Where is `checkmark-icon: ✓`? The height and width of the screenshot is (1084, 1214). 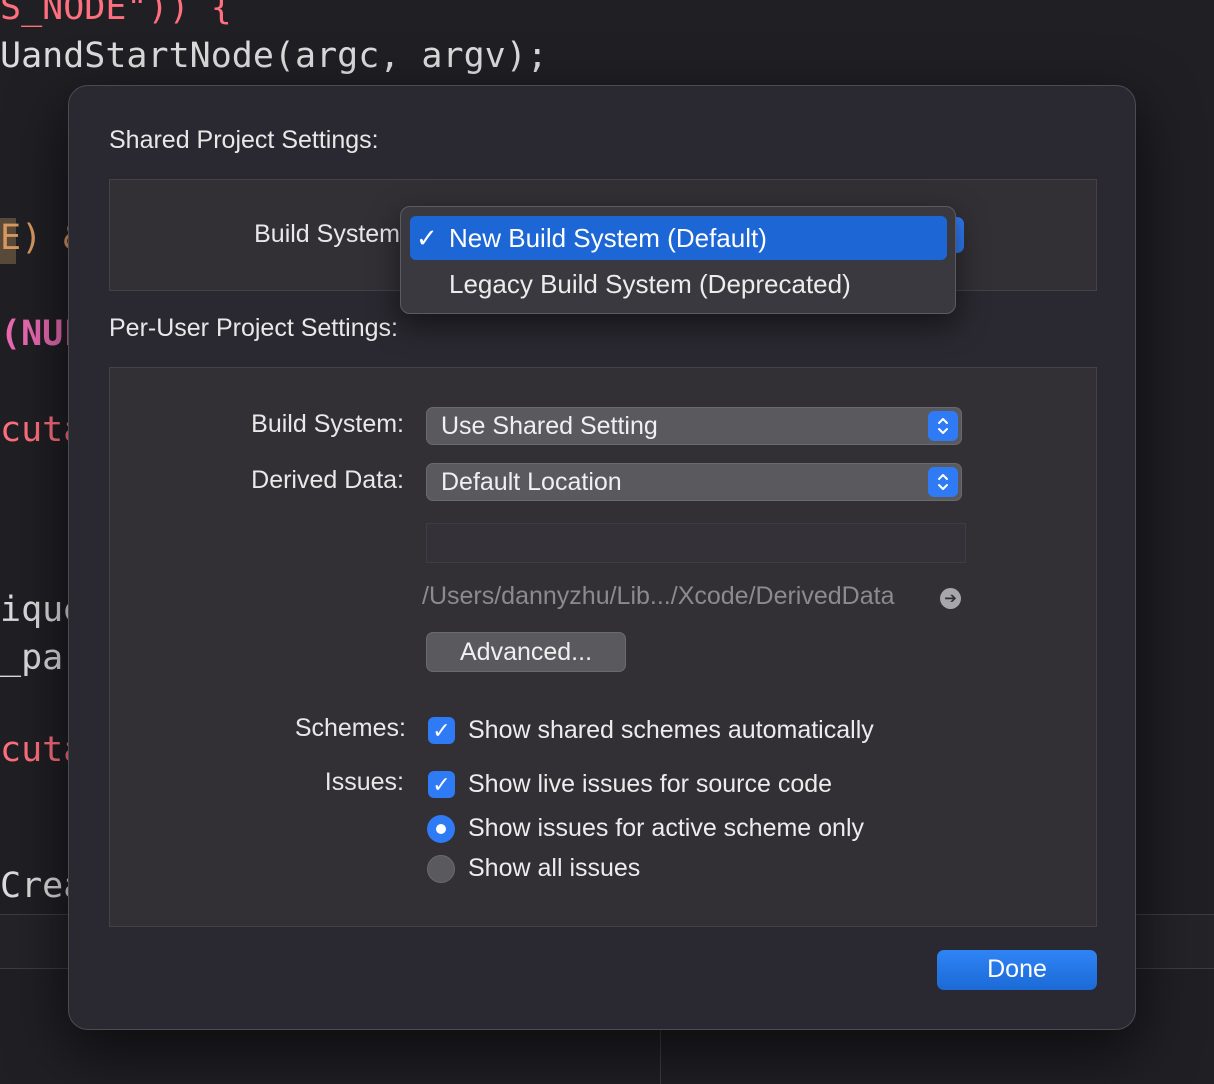 checkmark-icon: ✓ is located at coordinates (427, 238).